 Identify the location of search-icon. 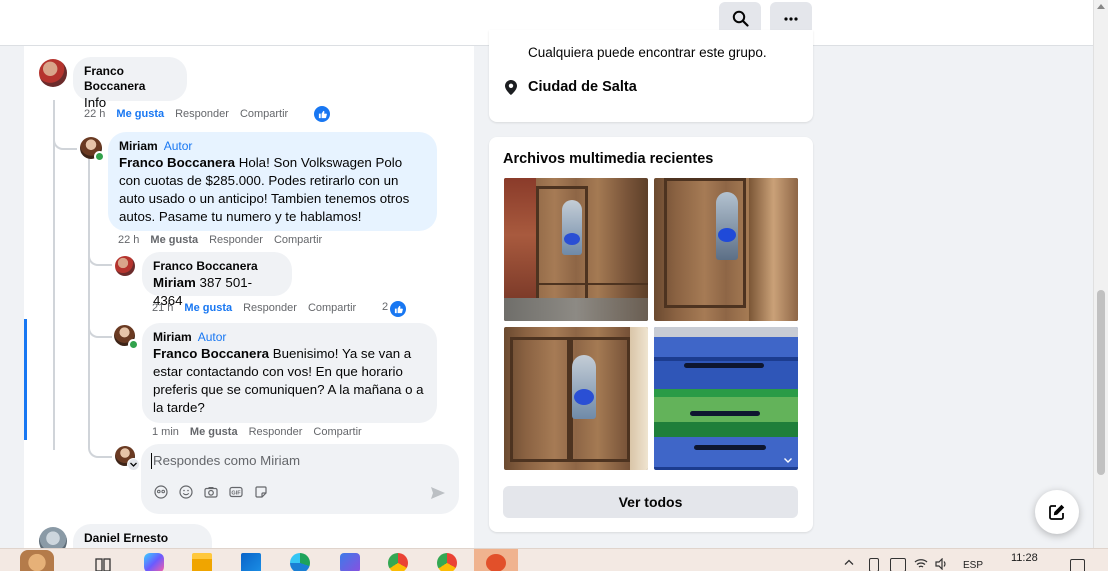
(740, 18).